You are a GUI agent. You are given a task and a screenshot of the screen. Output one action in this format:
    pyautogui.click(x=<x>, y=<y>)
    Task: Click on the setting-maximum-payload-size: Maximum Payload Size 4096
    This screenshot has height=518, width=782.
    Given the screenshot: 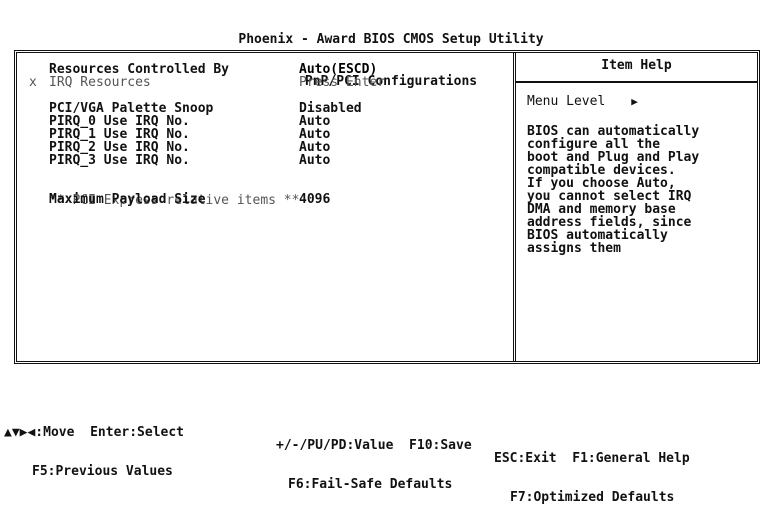 What is the action you would take?
    pyautogui.click(x=269, y=199)
    